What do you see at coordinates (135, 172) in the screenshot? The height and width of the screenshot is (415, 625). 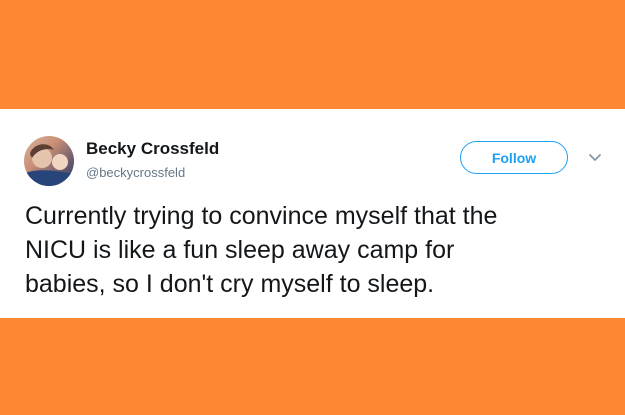 I see `author-handle: @beckycrossfeld` at bounding box center [135, 172].